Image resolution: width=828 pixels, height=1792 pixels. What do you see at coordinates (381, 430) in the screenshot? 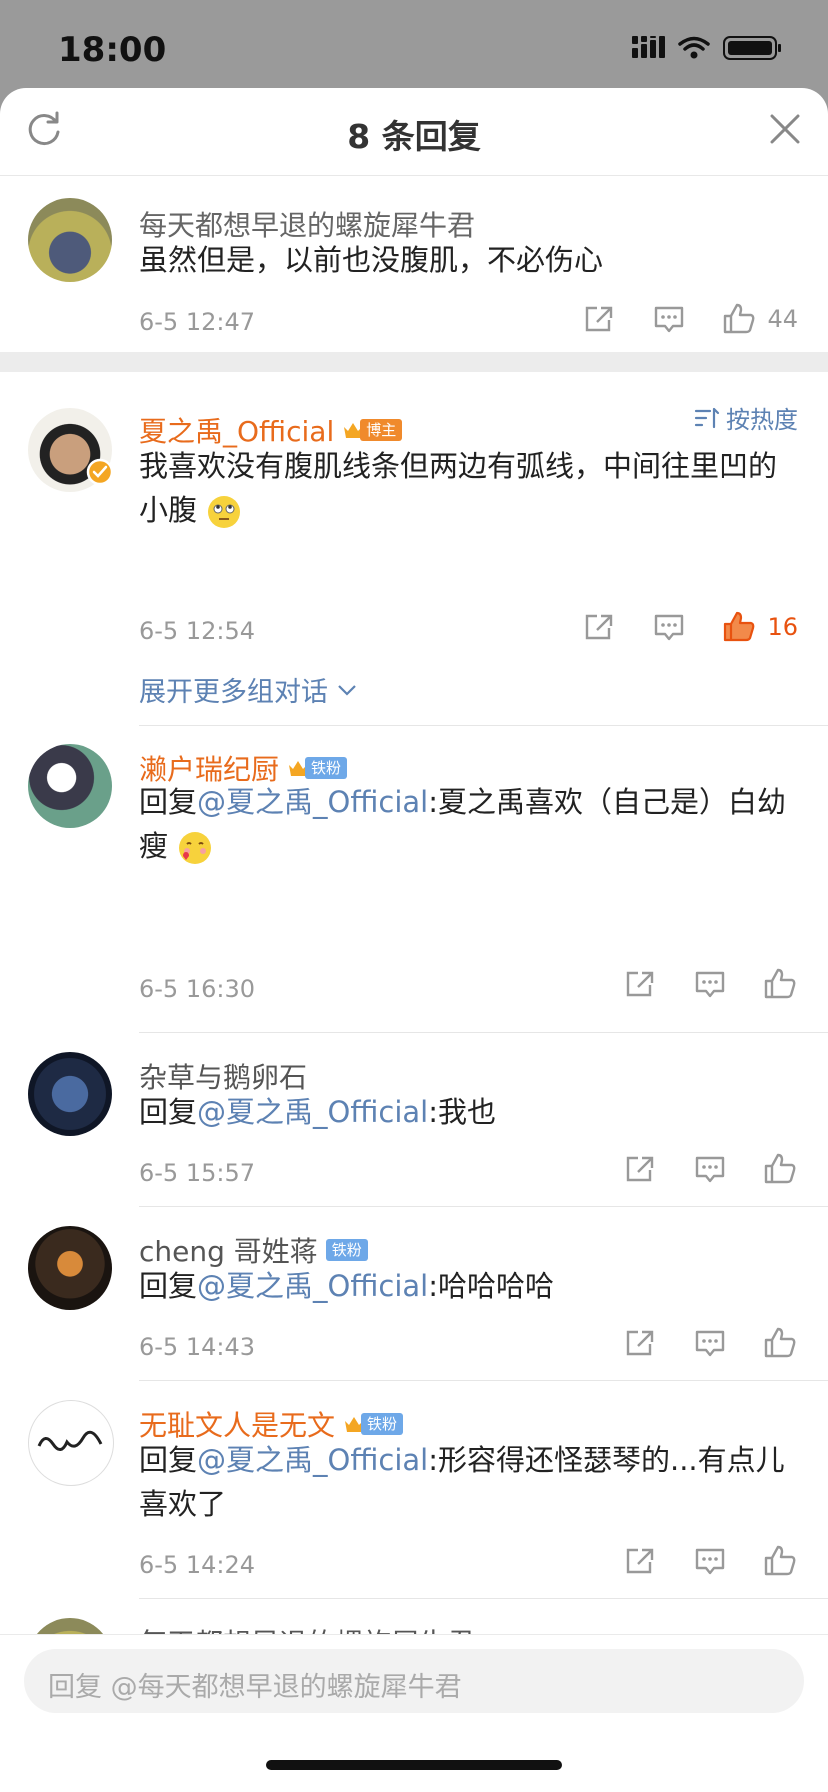
I see `badge-label: 博主` at bounding box center [381, 430].